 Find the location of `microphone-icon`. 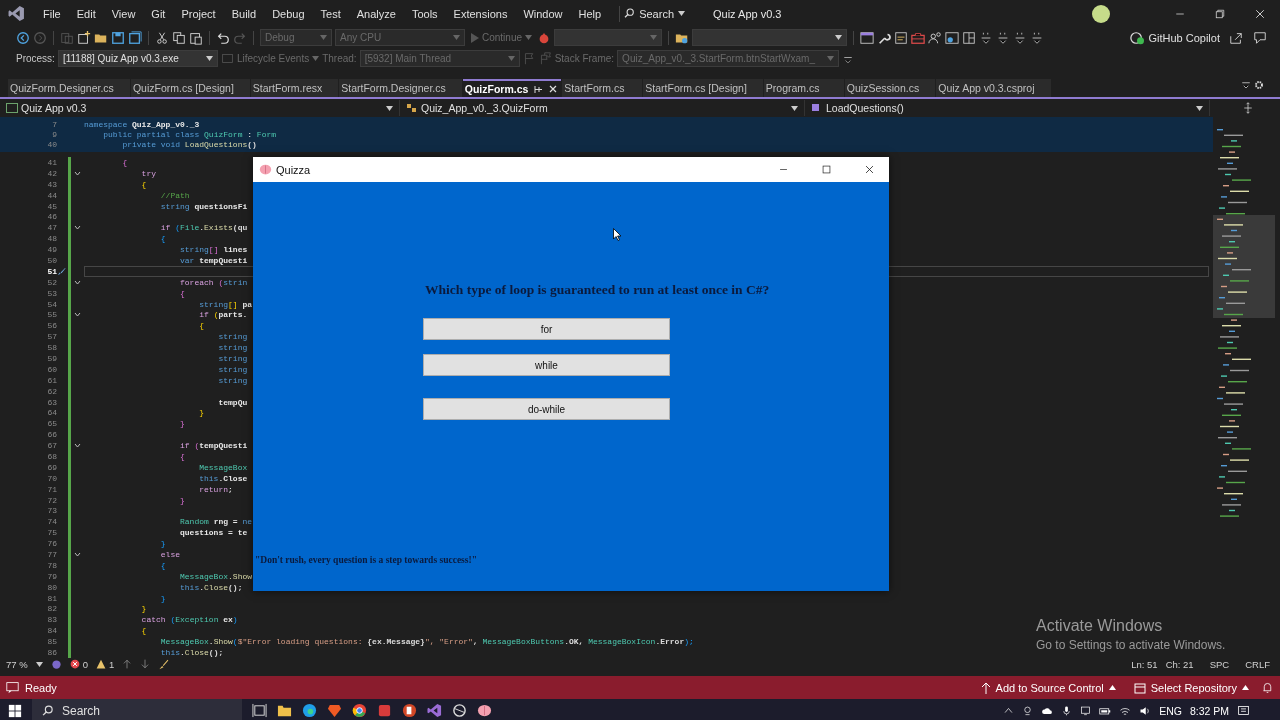

microphone-icon is located at coordinates (1067, 710).